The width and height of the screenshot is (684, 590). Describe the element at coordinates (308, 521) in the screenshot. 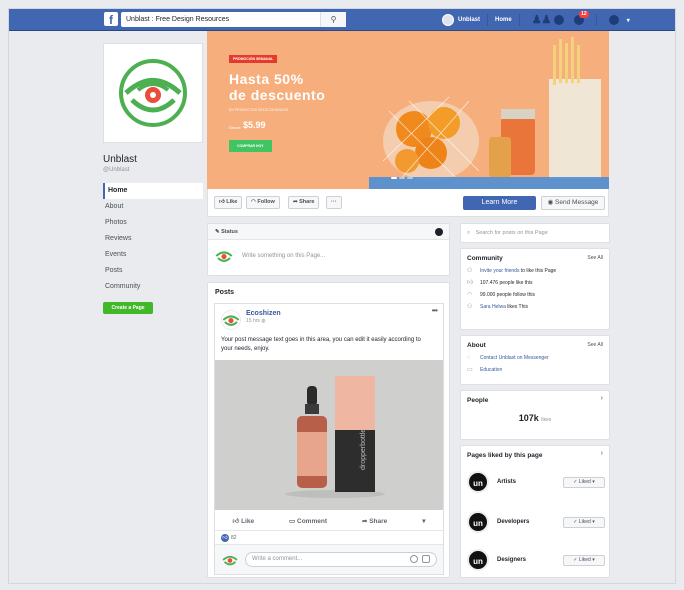

I see `post-comment-button: ▭ Comment` at that location.